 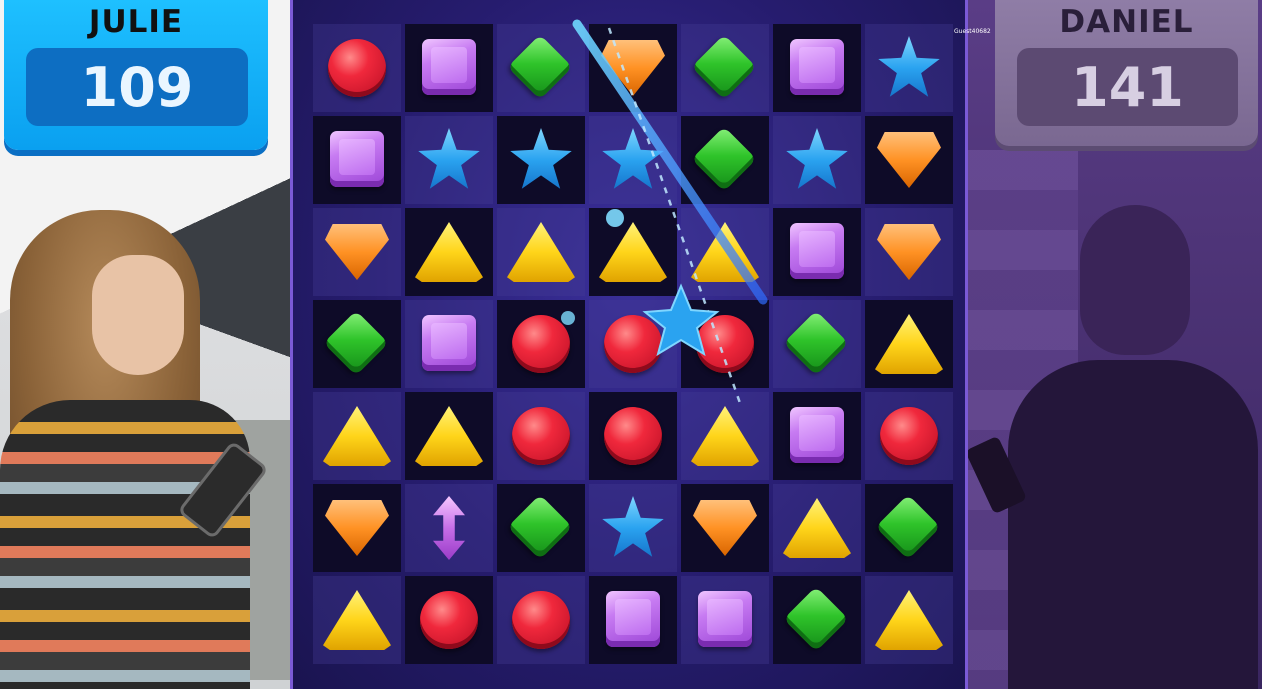 What do you see at coordinates (972, 31) in the screenshot?
I see `board-player-tag: Guest40682` at bounding box center [972, 31].